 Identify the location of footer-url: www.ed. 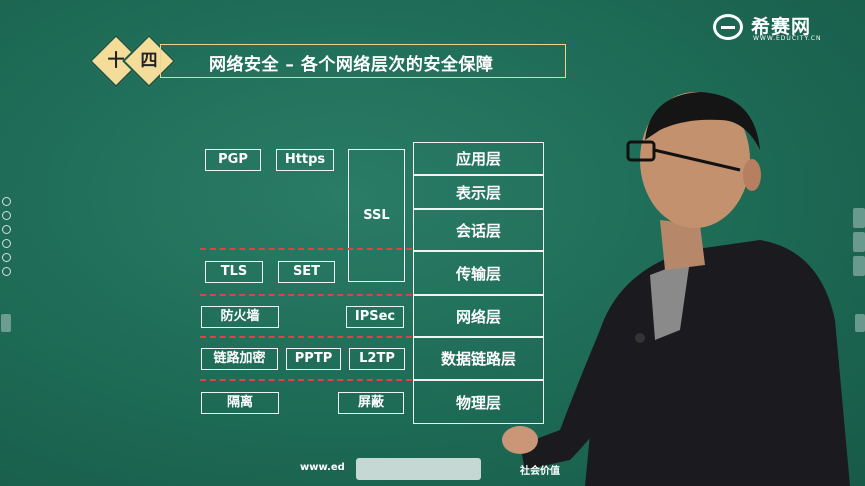
(322, 467).